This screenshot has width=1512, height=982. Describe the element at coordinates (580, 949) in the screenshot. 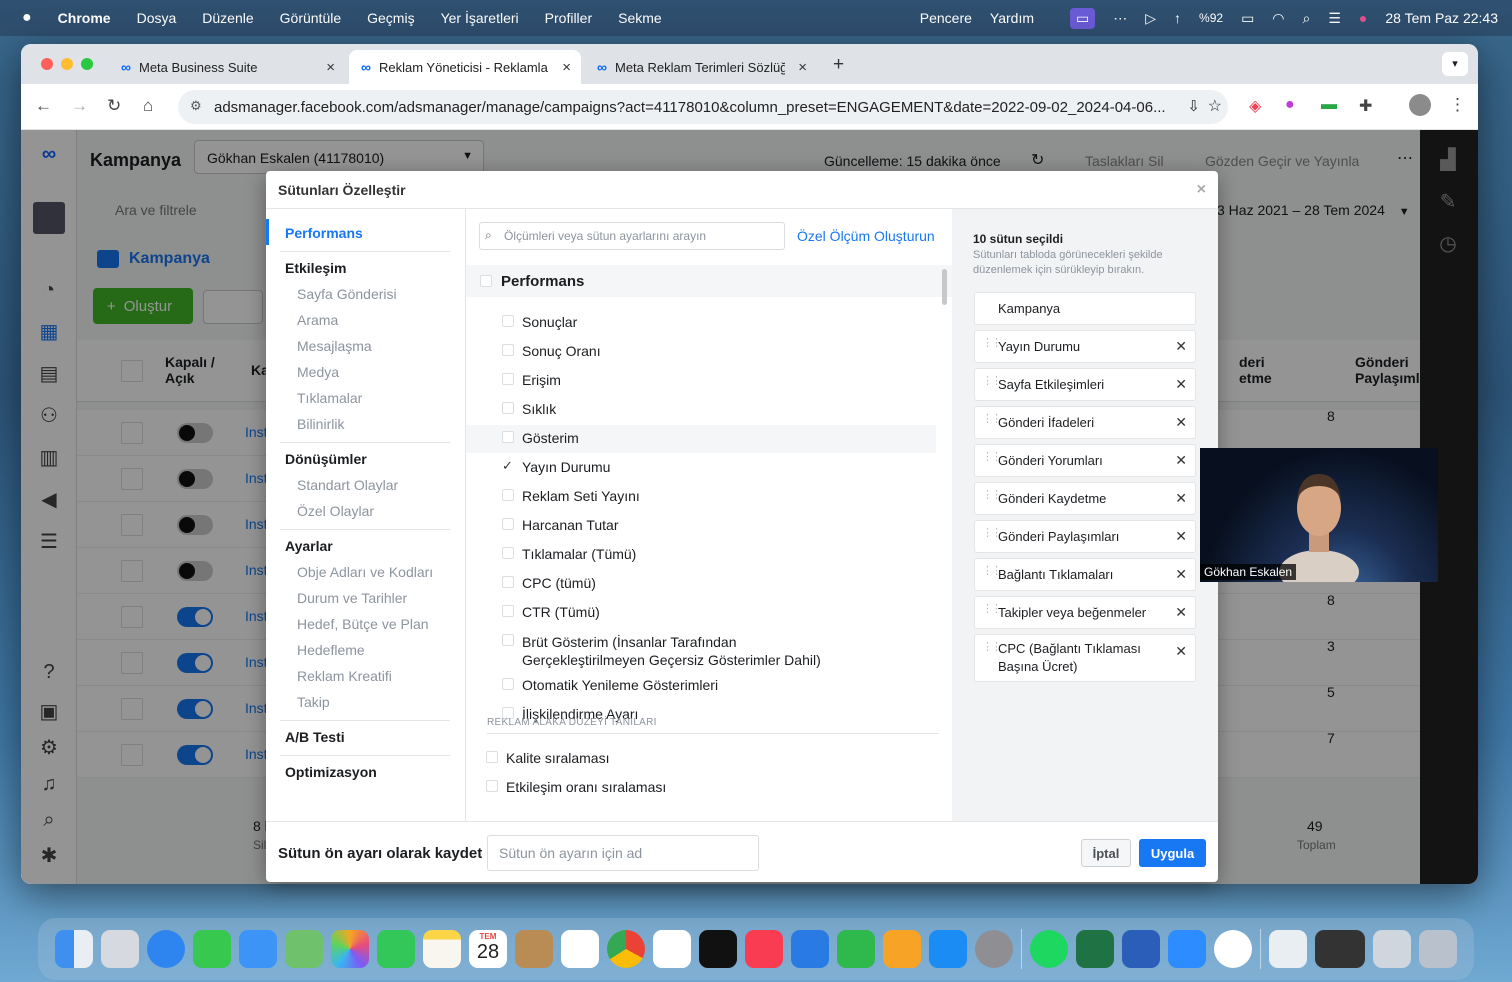

I see `reminders-icon` at that location.